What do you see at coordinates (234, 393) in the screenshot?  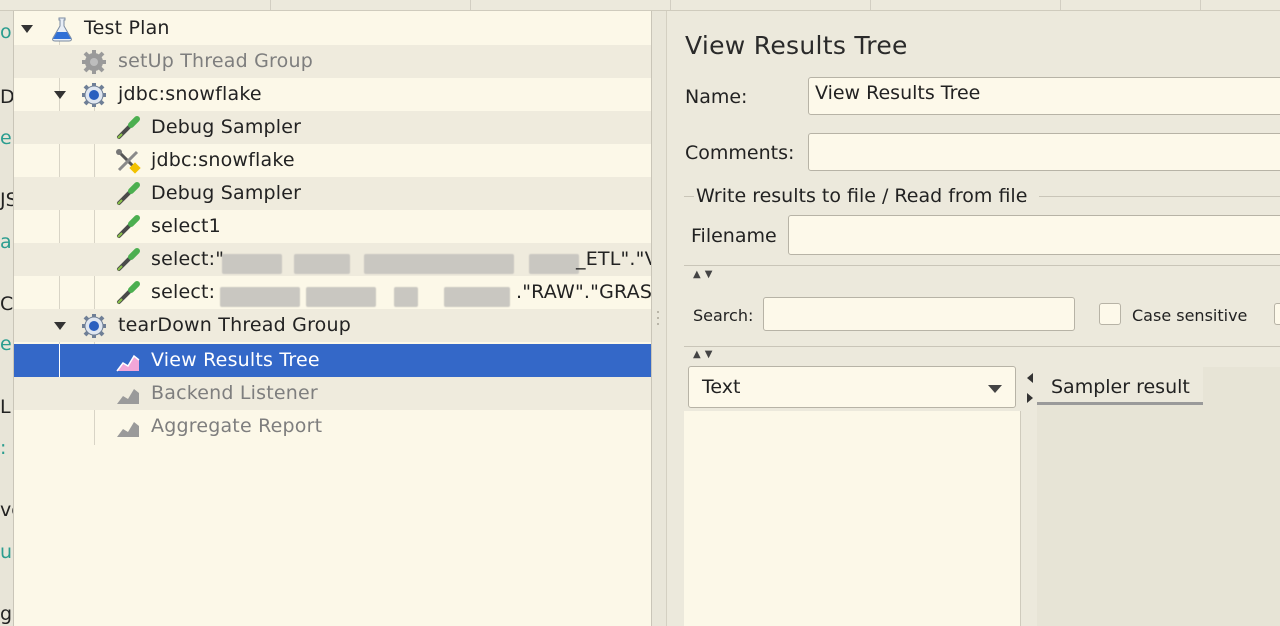 I see `tree-node-label: Backend Listener` at bounding box center [234, 393].